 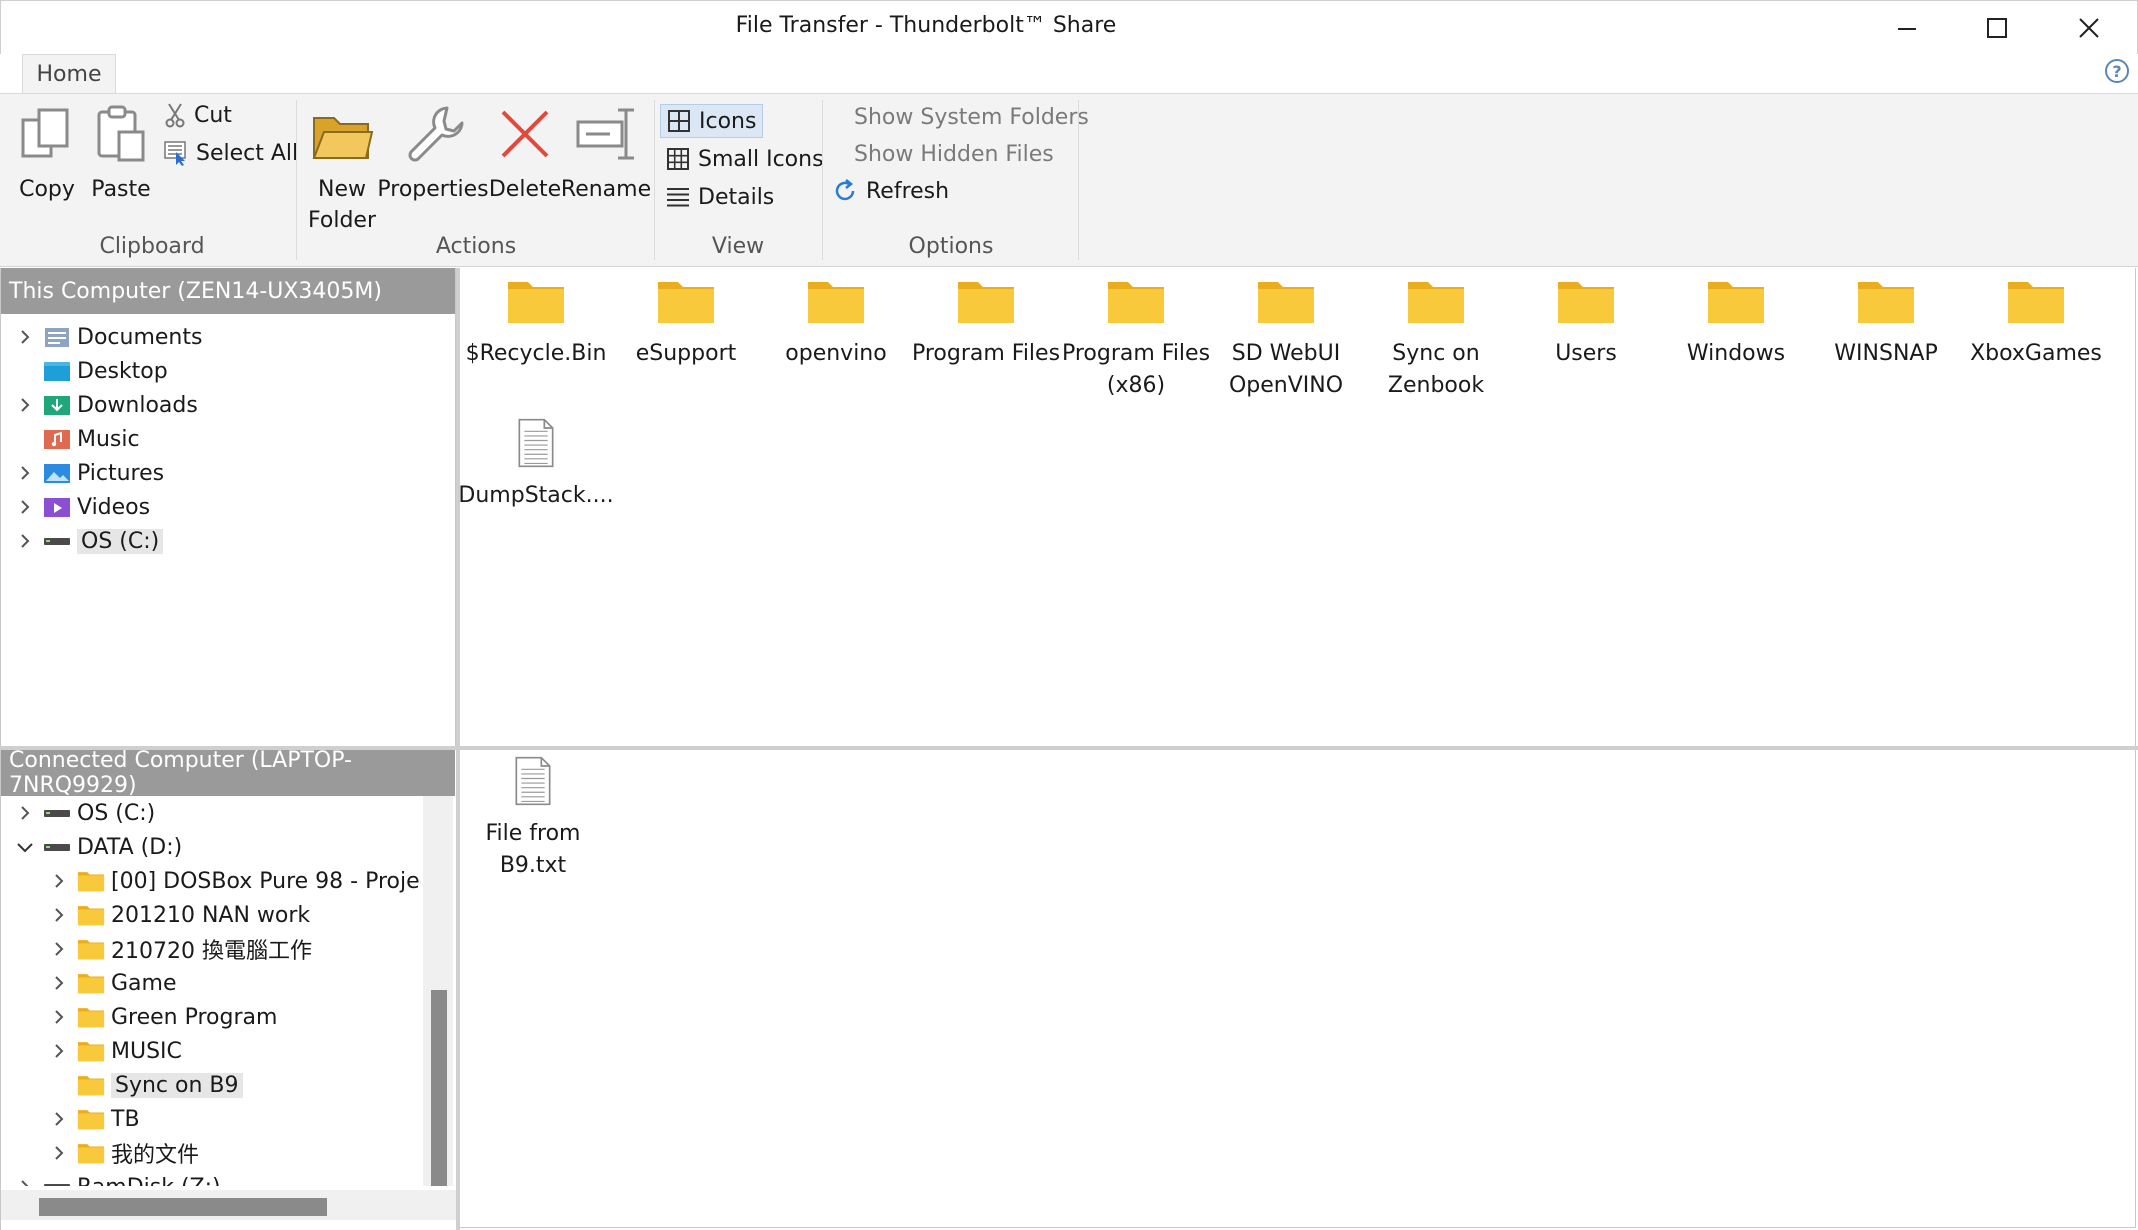 I want to click on remote-tree-vscroll-thumb, so click(x=439, y=1088).